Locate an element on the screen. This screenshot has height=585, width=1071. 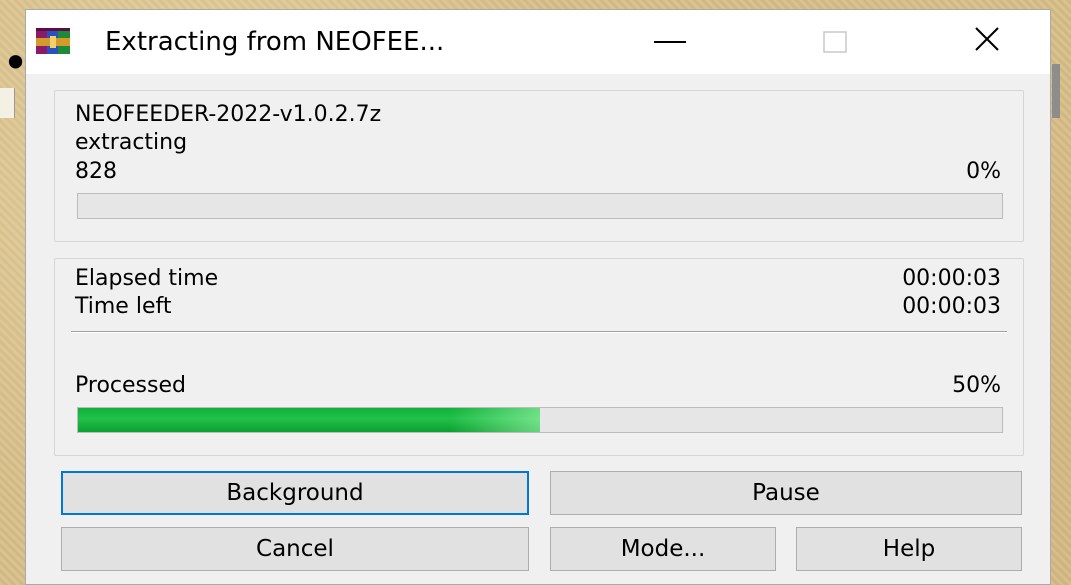
minimize-button is located at coordinates (671, 42).